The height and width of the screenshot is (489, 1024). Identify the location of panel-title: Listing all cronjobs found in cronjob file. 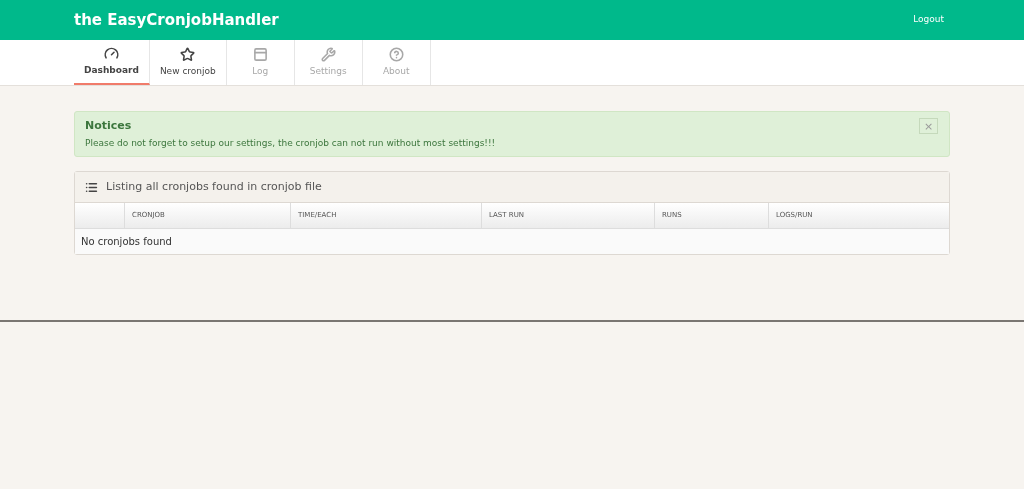
(214, 186).